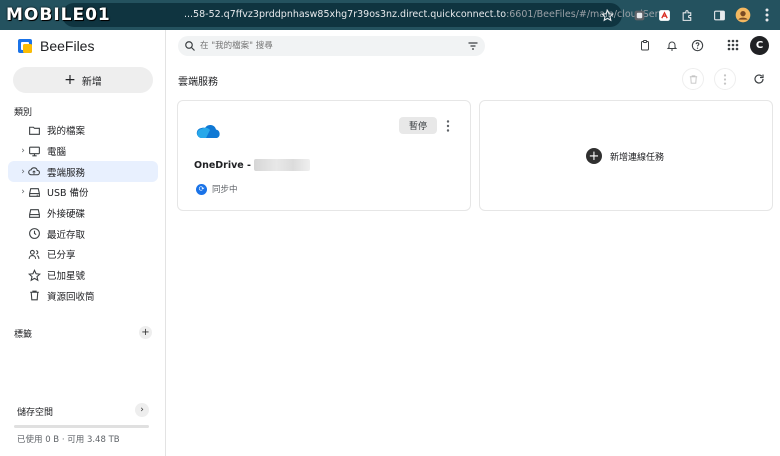  What do you see at coordinates (34, 213) in the screenshot?
I see `external-drive-icon` at bounding box center [34, 213].